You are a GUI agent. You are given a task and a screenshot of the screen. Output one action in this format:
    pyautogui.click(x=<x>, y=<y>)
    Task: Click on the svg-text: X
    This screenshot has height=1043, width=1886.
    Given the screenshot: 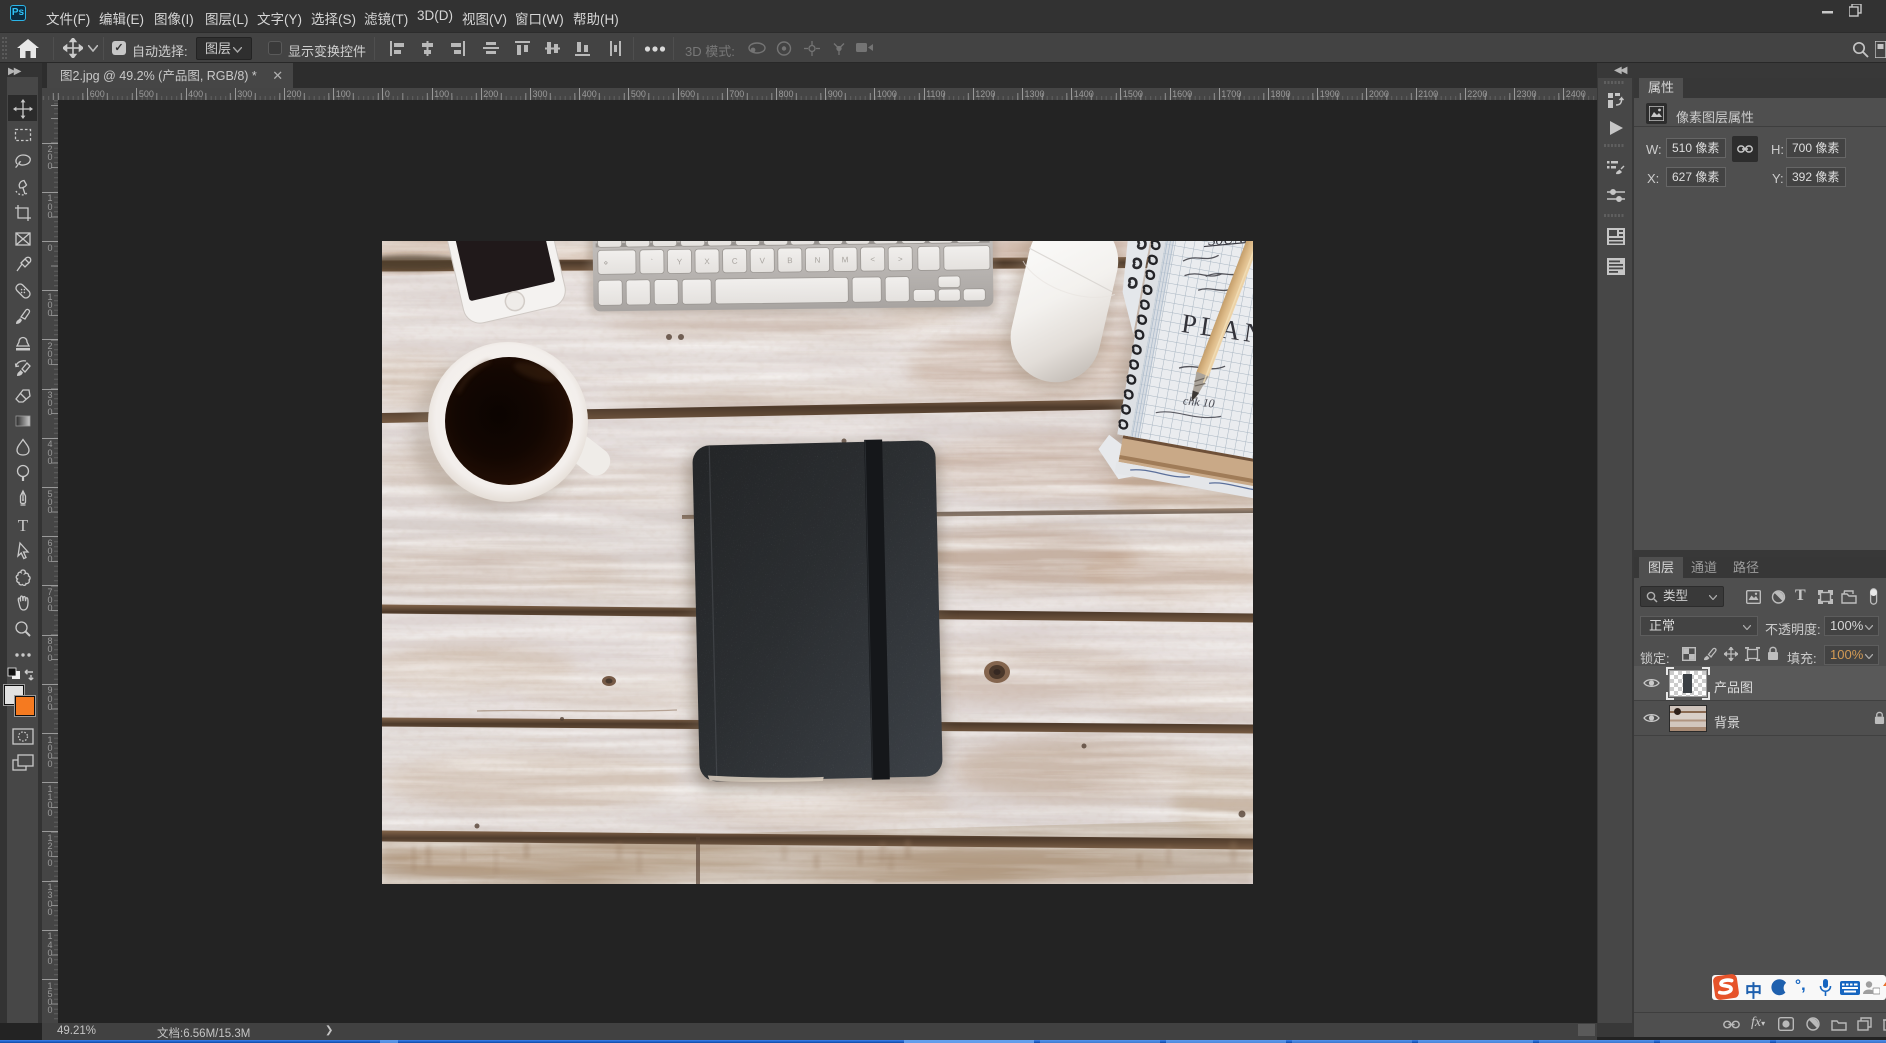 What is the action you would take?
    pyautogui.click(x=707, y=261)
    